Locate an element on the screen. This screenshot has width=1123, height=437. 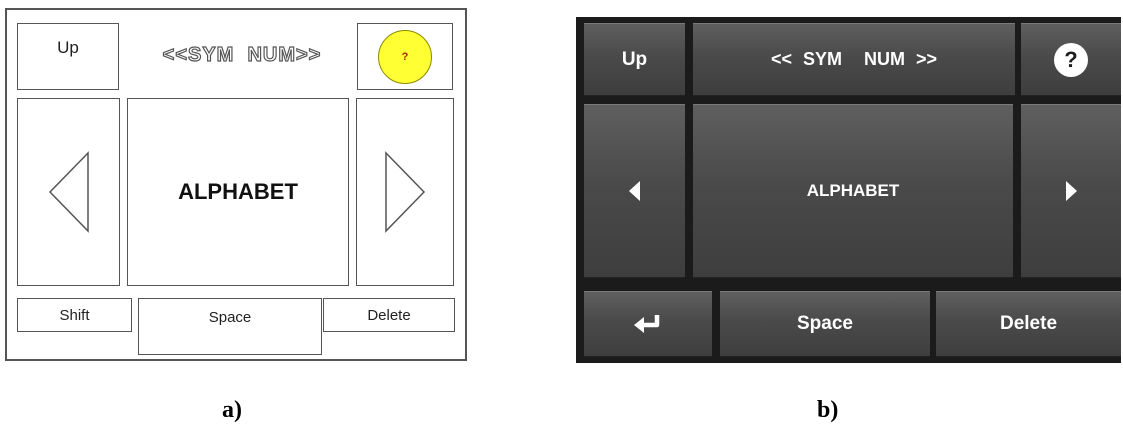
triangle-left-outline-icon is located at coordinates (68, 192).